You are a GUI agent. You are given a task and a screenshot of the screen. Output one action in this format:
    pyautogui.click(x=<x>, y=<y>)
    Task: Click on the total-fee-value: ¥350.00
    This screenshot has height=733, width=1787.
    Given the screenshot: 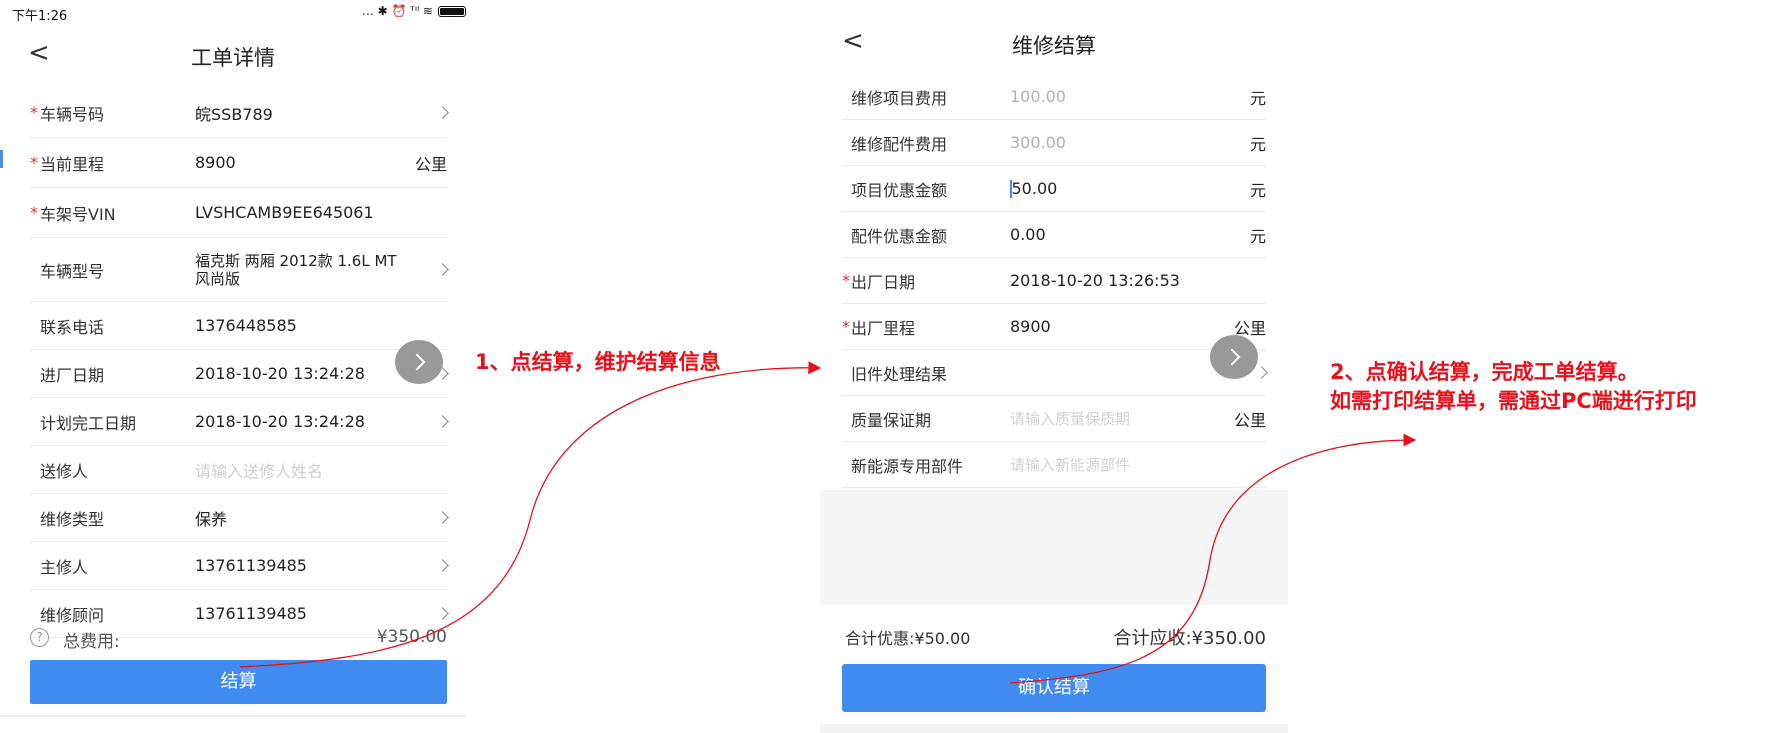 What is the action you would take?
    pyautogui.click(x=411, y=637)
    